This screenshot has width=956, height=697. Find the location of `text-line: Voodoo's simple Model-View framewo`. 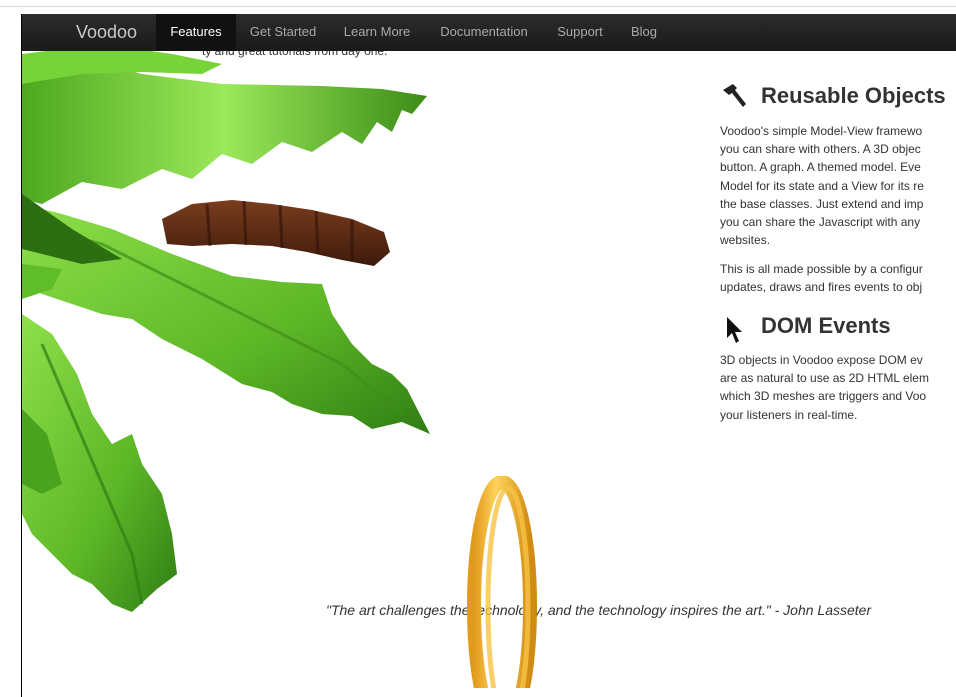

text-line: Voodoo's simple Model-View framewo is located at coordinates (821, 131).